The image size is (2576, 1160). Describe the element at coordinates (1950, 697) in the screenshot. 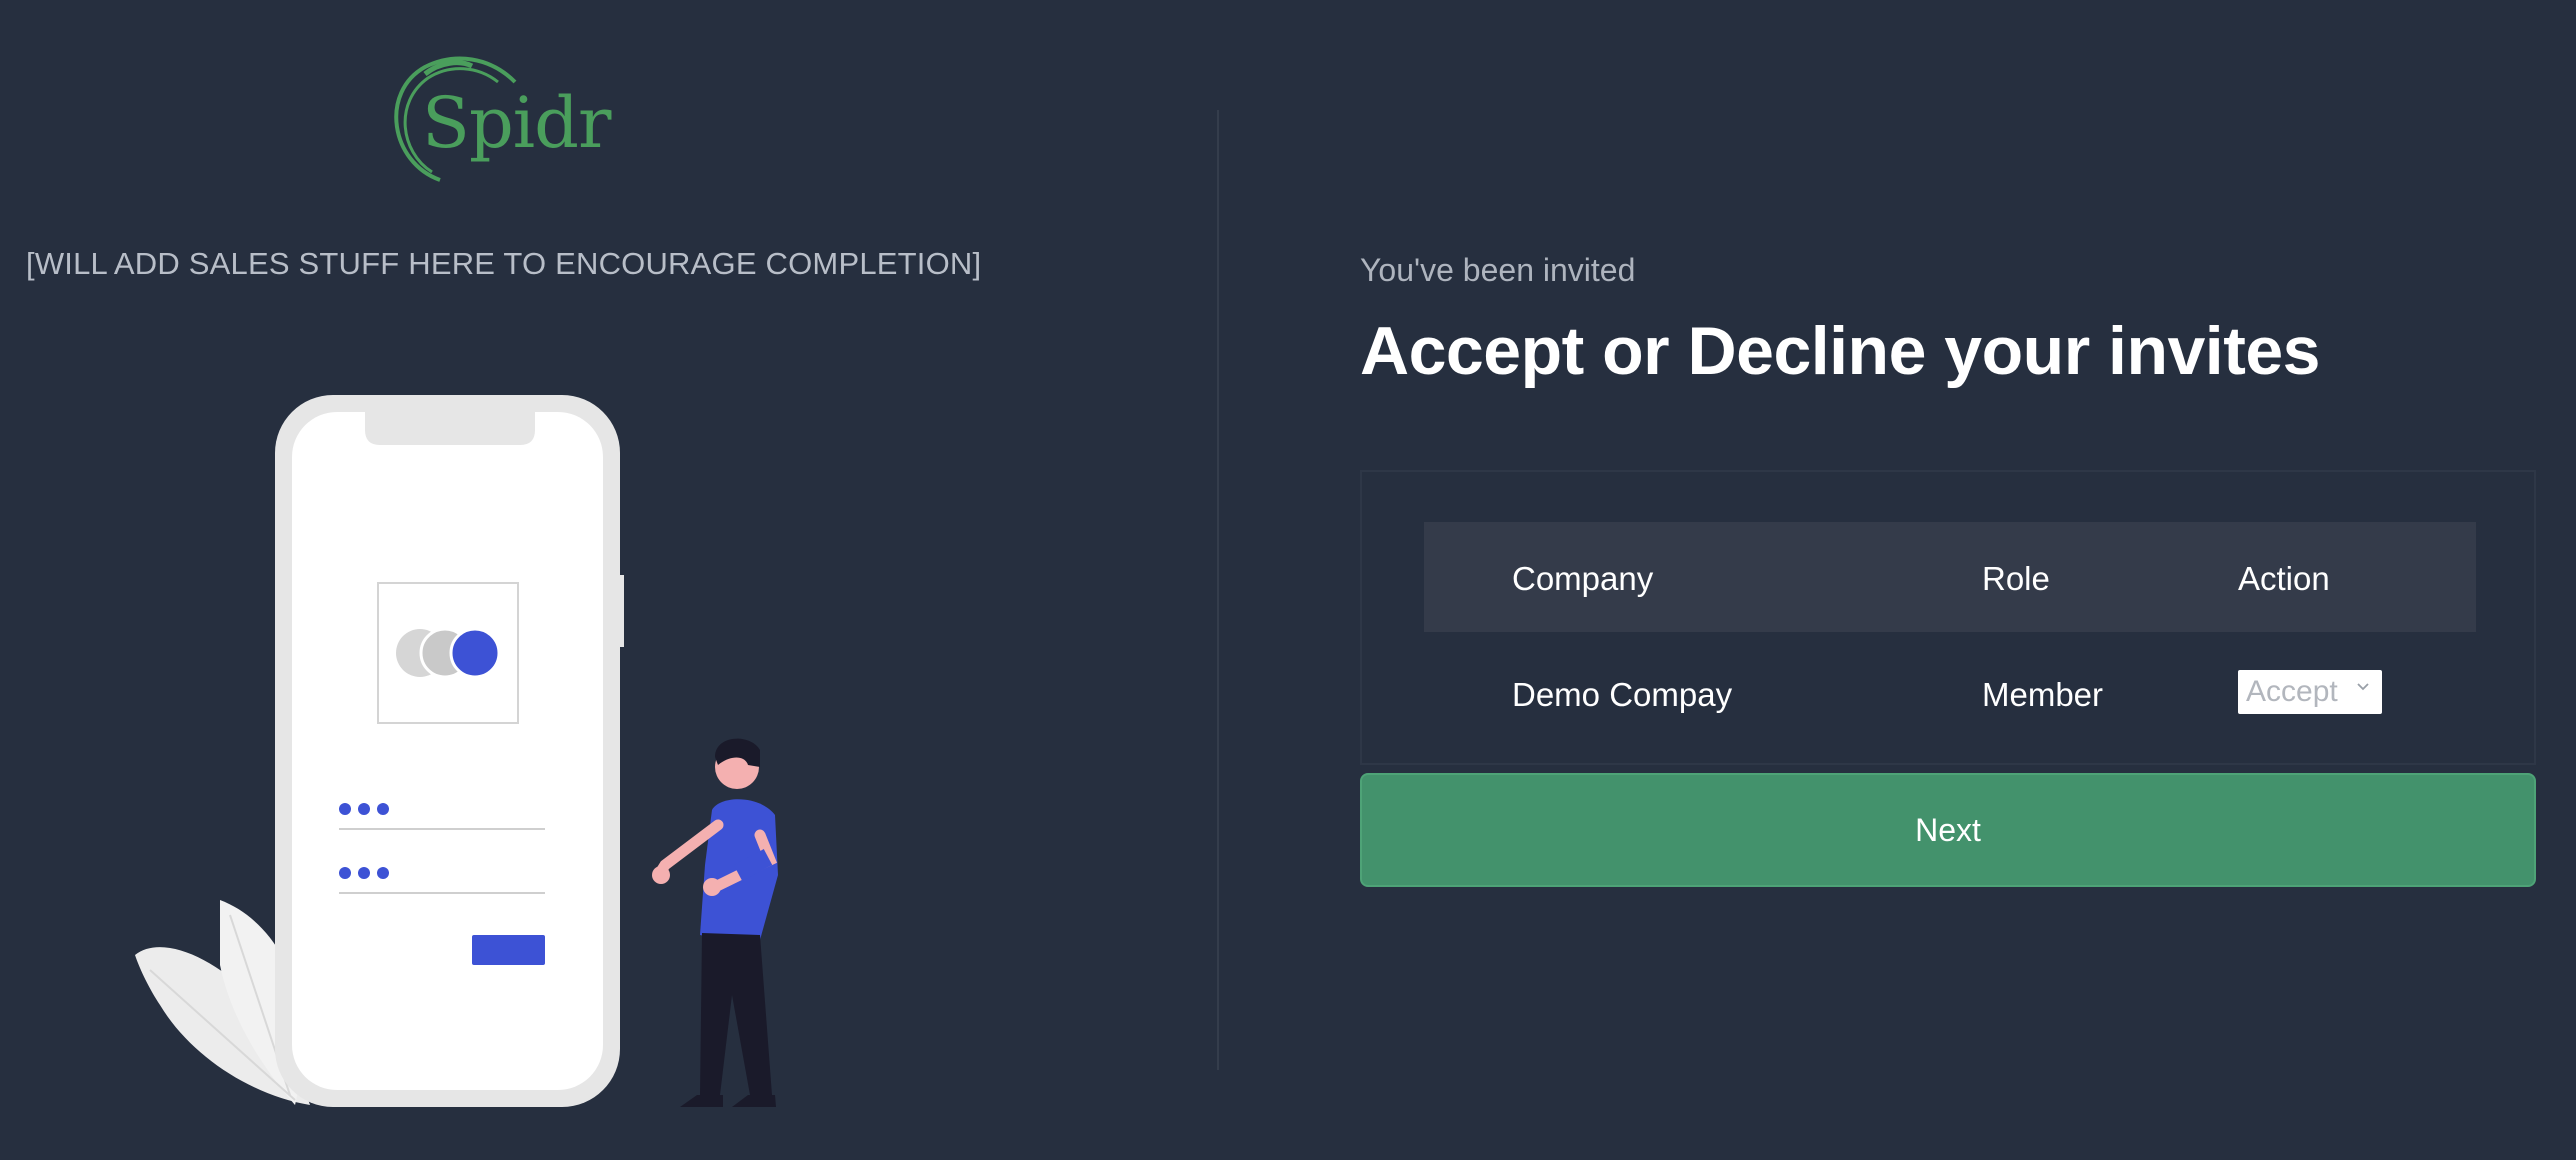

I see `table-row: Demo Compay Member Accept` at that location.